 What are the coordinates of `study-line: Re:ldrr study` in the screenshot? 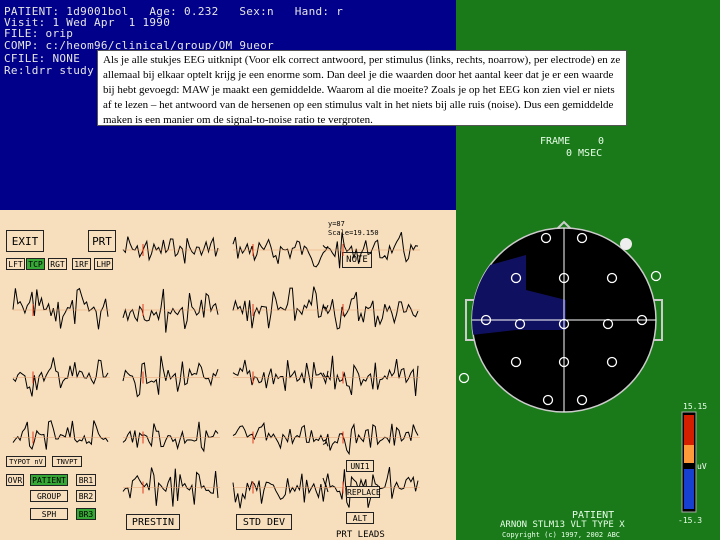 It's located at (49, 70).